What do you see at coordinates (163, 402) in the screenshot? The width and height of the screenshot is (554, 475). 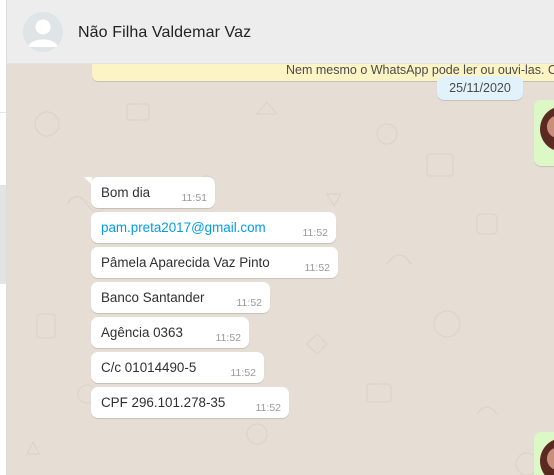 I see `message-text: CPF 296.101.278-35` at bounding box center [163, 402].